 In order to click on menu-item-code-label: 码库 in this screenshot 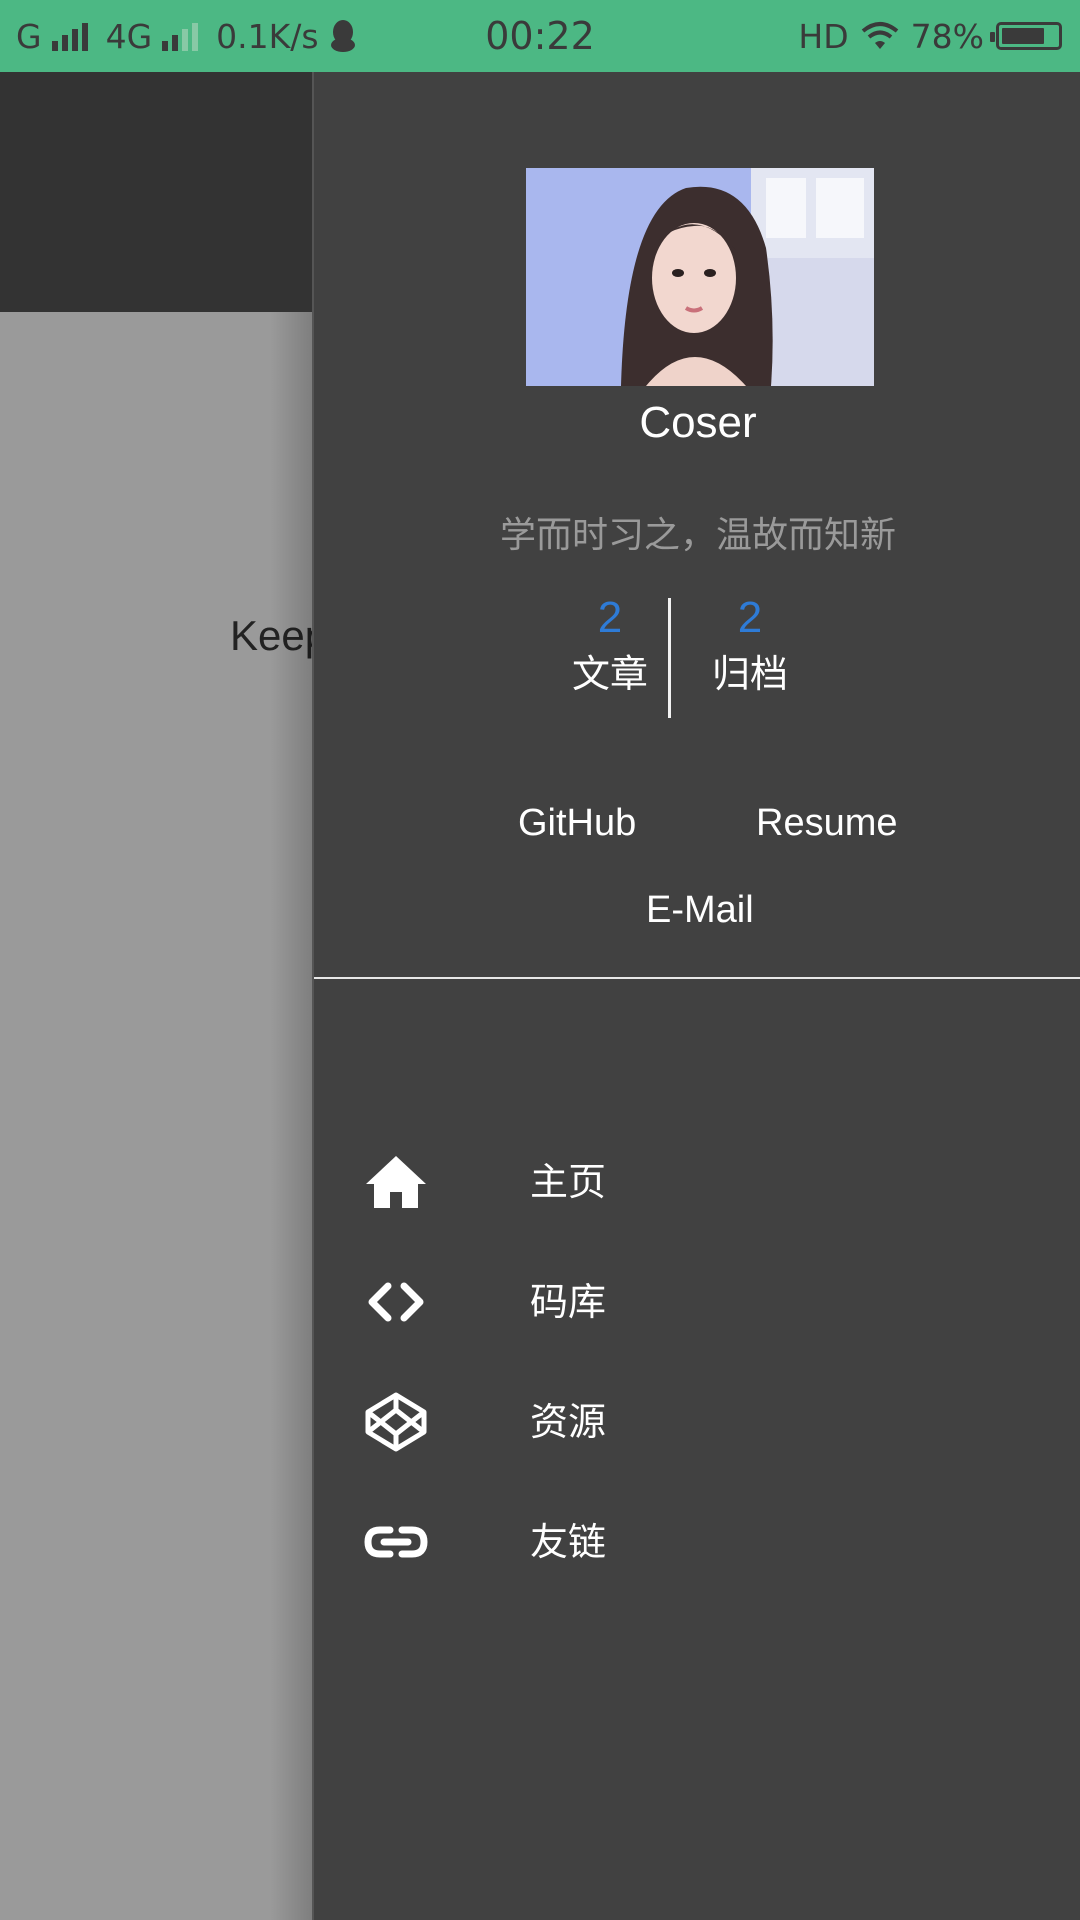, I will do `click(568, 1302)`.